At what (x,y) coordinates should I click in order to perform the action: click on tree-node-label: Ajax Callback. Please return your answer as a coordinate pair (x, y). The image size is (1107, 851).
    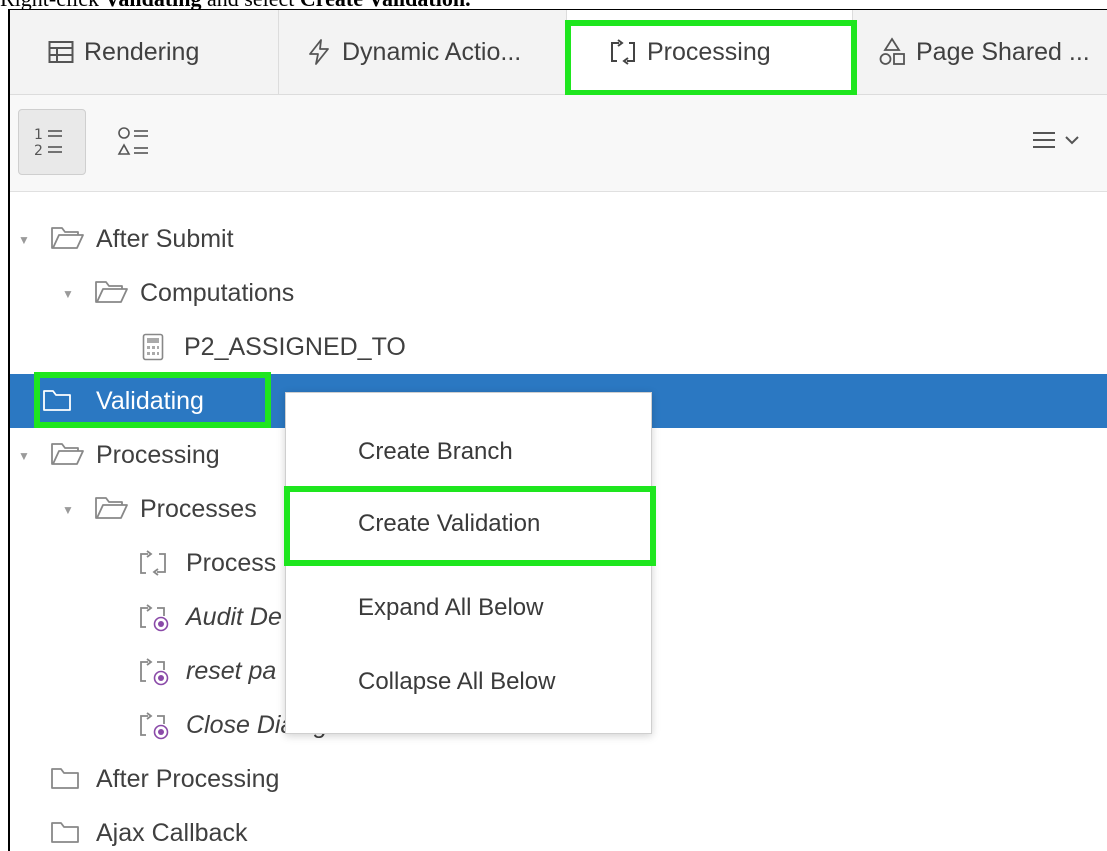
    Looking at the image, I should click on (172, 833).